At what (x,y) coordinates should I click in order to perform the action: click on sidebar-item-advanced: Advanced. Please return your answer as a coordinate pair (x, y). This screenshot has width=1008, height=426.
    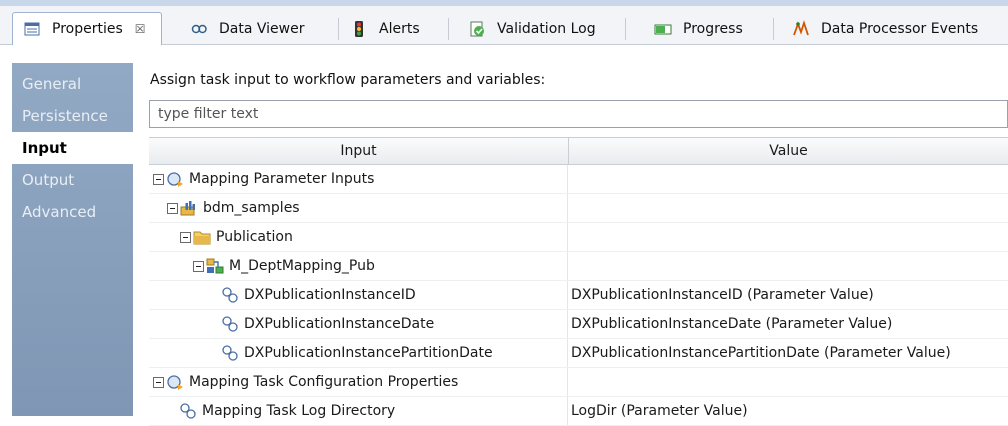
    Looking at the image, I should click on (72, 212).